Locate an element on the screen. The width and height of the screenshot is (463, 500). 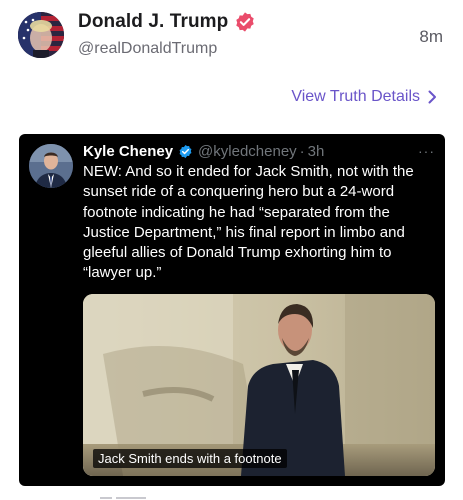
verified-badge-icon is located at coordinates (245, 22).